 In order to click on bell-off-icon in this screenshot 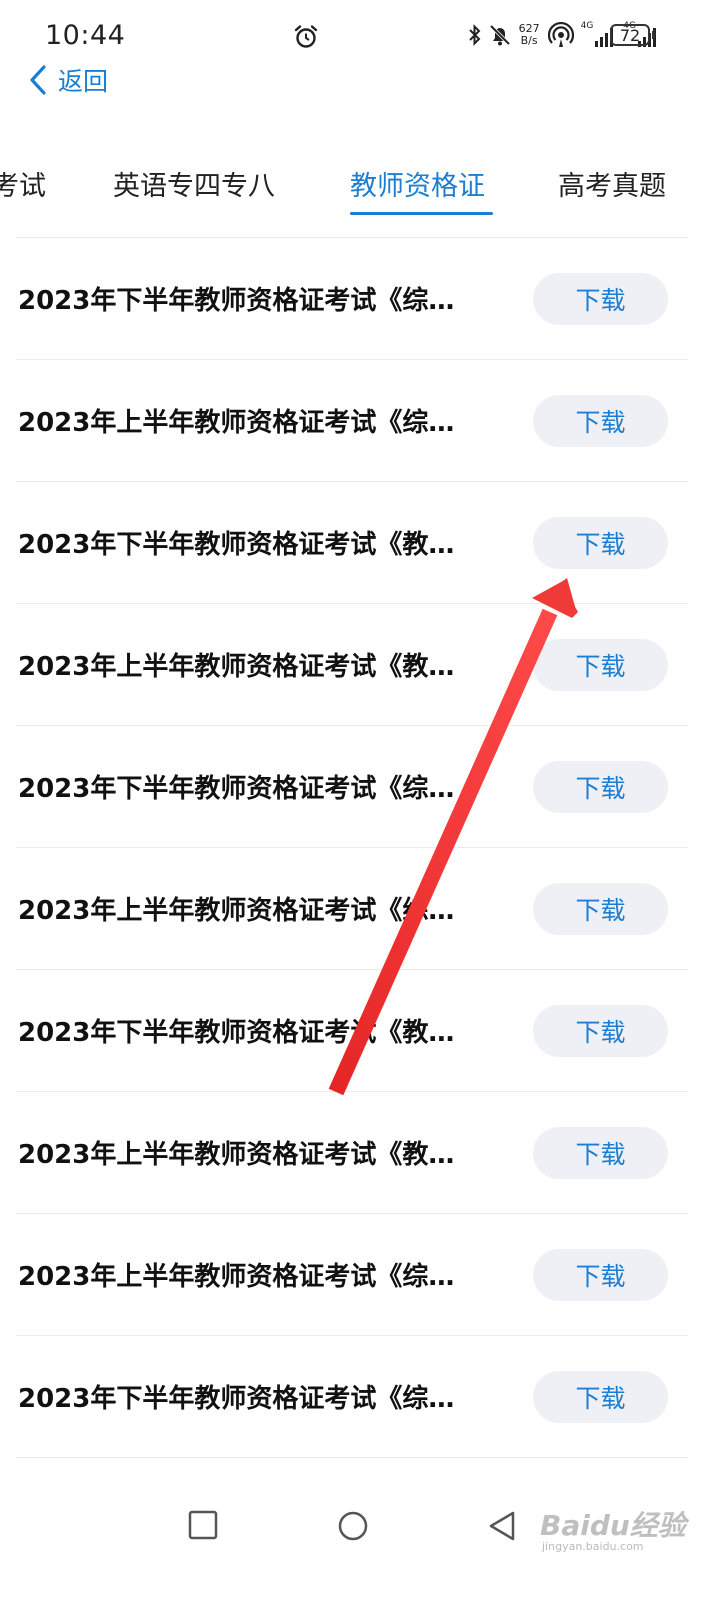, I will do `click(499, 35)`.